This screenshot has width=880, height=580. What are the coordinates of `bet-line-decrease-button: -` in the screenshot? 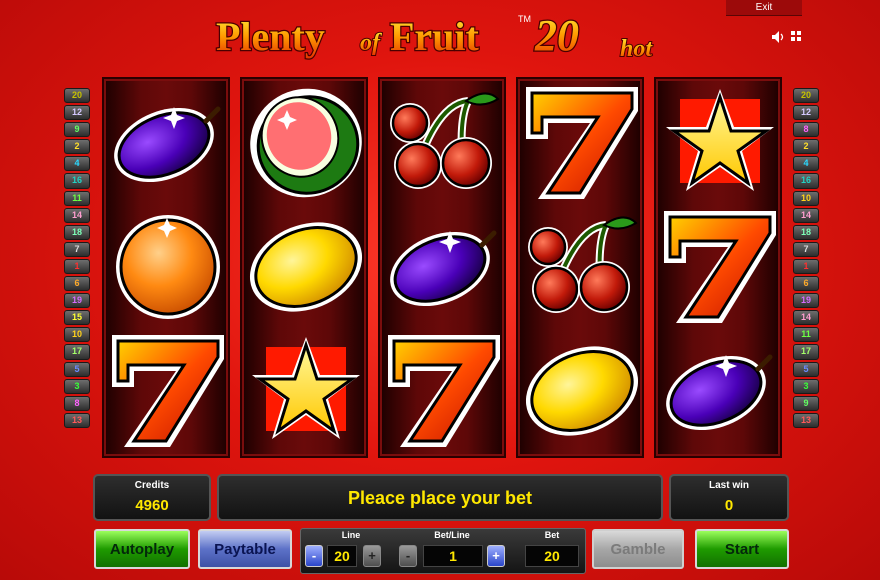 It's located at (408, 556).